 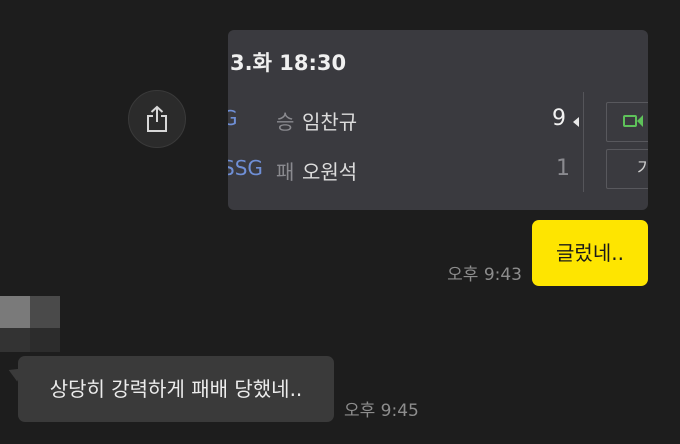 I want to click on video-icon, so click(x=630, y=121).